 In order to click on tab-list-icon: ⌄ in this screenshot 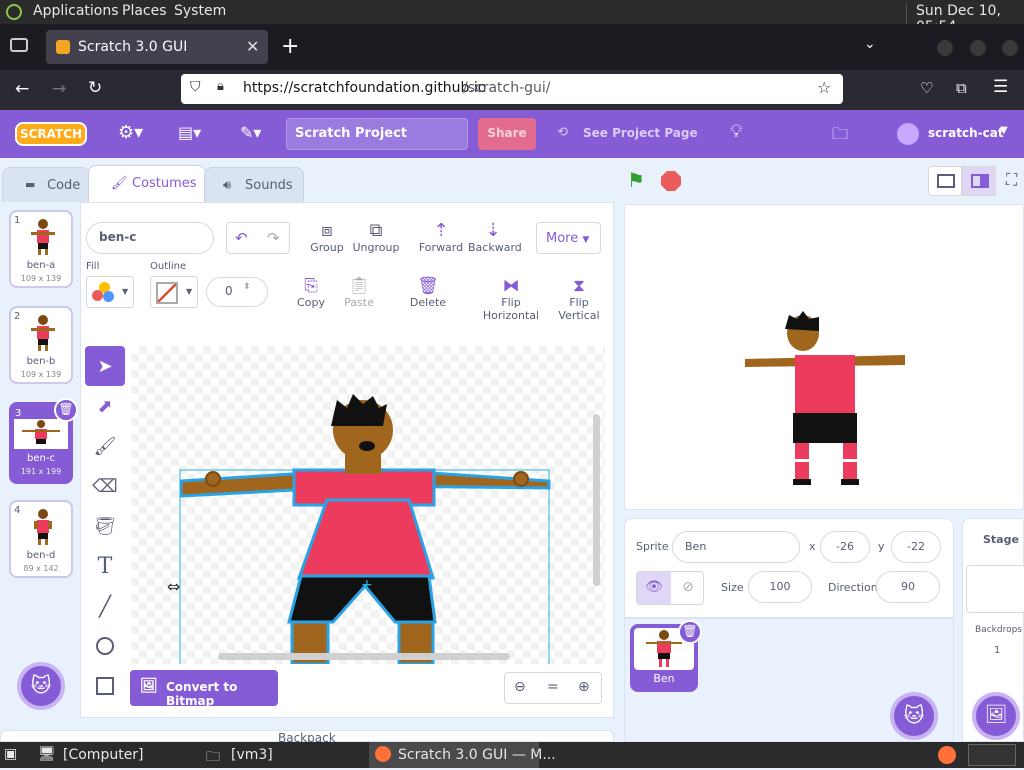, I will do `click(870, 44)`.